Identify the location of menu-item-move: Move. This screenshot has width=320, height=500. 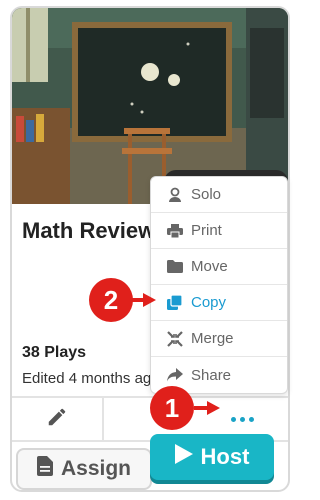
(219, 267).